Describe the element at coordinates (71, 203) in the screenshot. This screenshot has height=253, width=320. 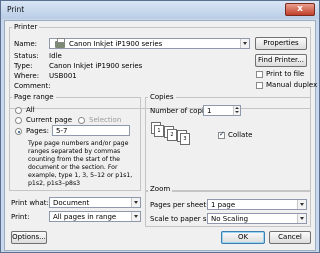
I see `print-what-value: Document` at that location.